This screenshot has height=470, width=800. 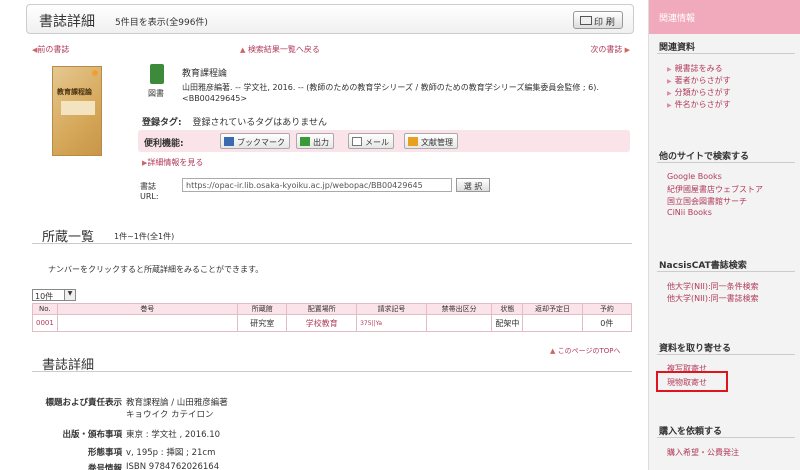 I want to click on location-link: 学校教育, so click(x=322, y=323).